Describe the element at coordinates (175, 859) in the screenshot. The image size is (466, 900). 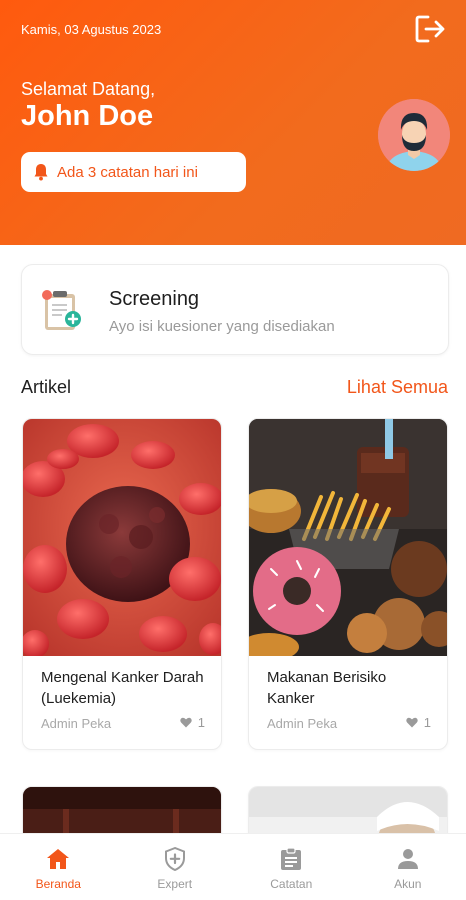
I see `shield-plus-icon` at that location.